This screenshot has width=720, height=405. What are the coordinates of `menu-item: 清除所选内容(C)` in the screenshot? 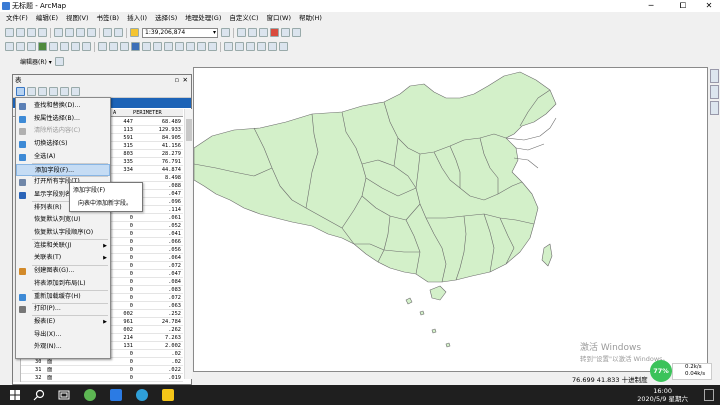 It's located at (63, 131).